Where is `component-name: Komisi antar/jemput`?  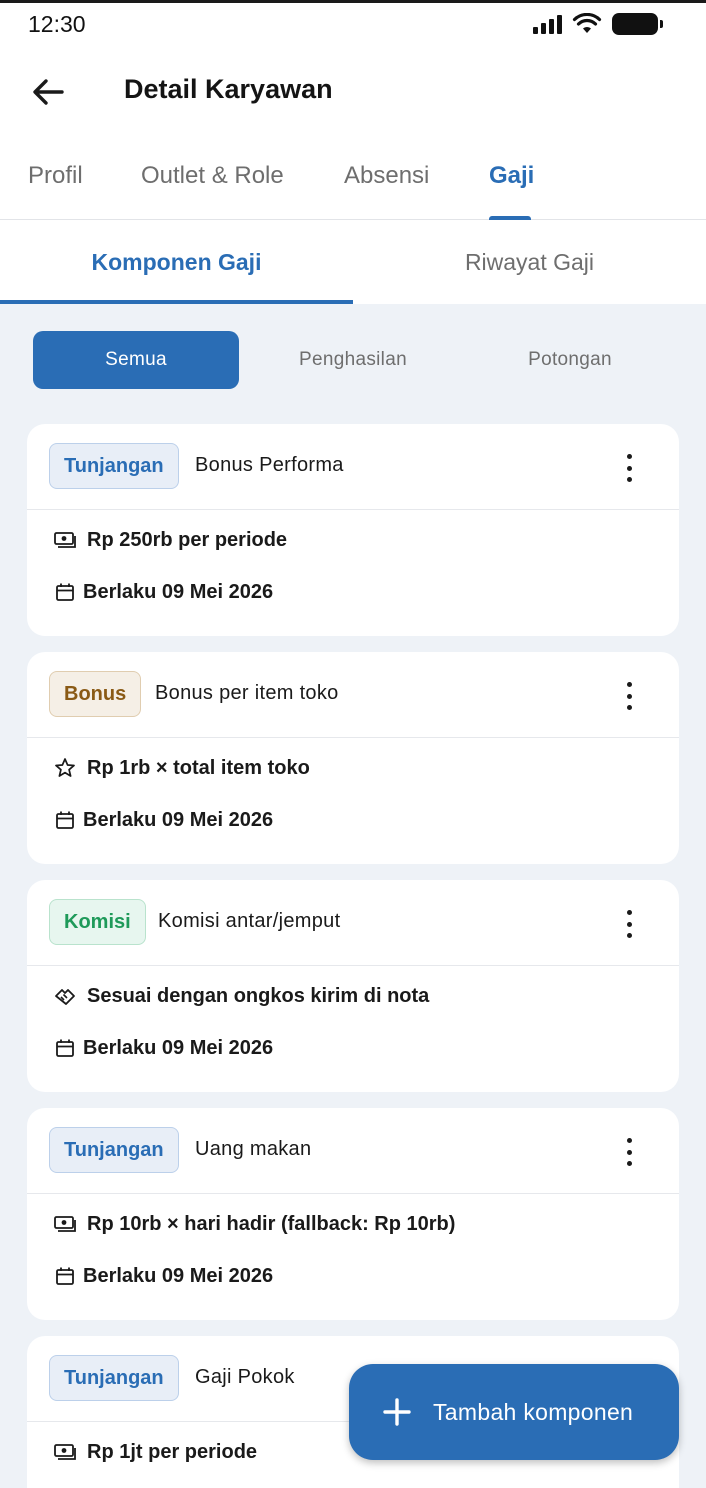
component-name: Komisi antar/jemput is located at coordinates (249, 921).